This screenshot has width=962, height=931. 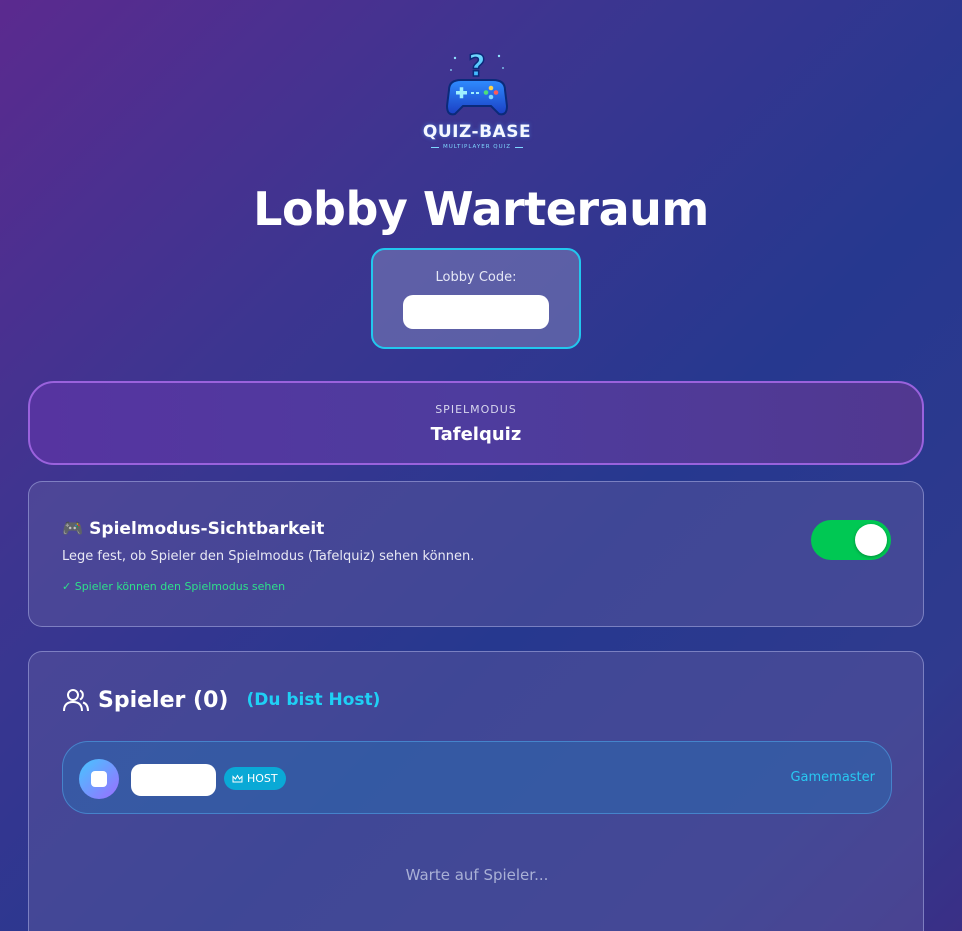 What do you see at coordinates (476, 277) in the screenshot?
I see `lobby-code-label: Lobby Code:` at bounding box center [476, 277].